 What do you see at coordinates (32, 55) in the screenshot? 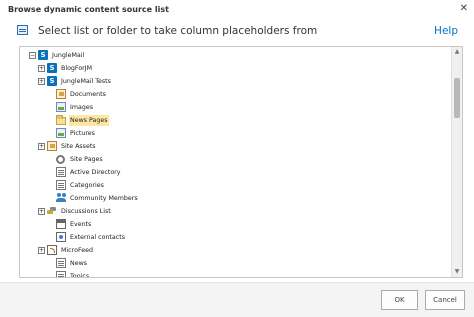
I see `collapse-icon: −` at bounding box center [32, 55].